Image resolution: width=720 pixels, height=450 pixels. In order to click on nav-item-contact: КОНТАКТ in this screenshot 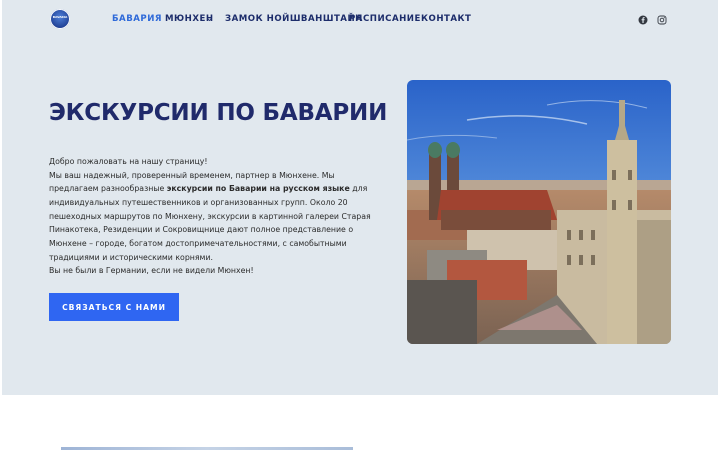, I will do `click(446, 19)`.